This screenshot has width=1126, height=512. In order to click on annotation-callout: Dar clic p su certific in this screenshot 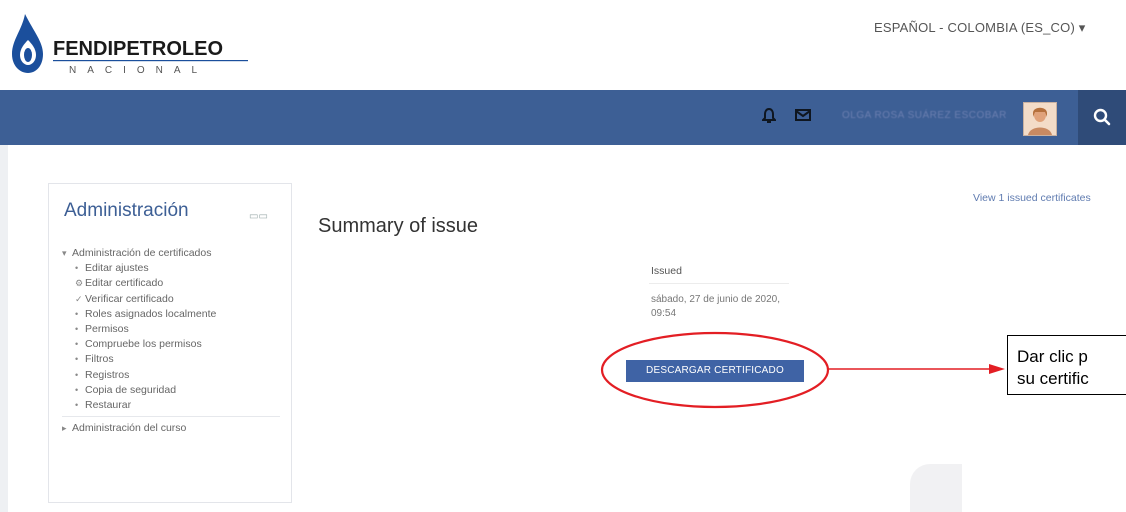, I will do `click(1066, 365)`.